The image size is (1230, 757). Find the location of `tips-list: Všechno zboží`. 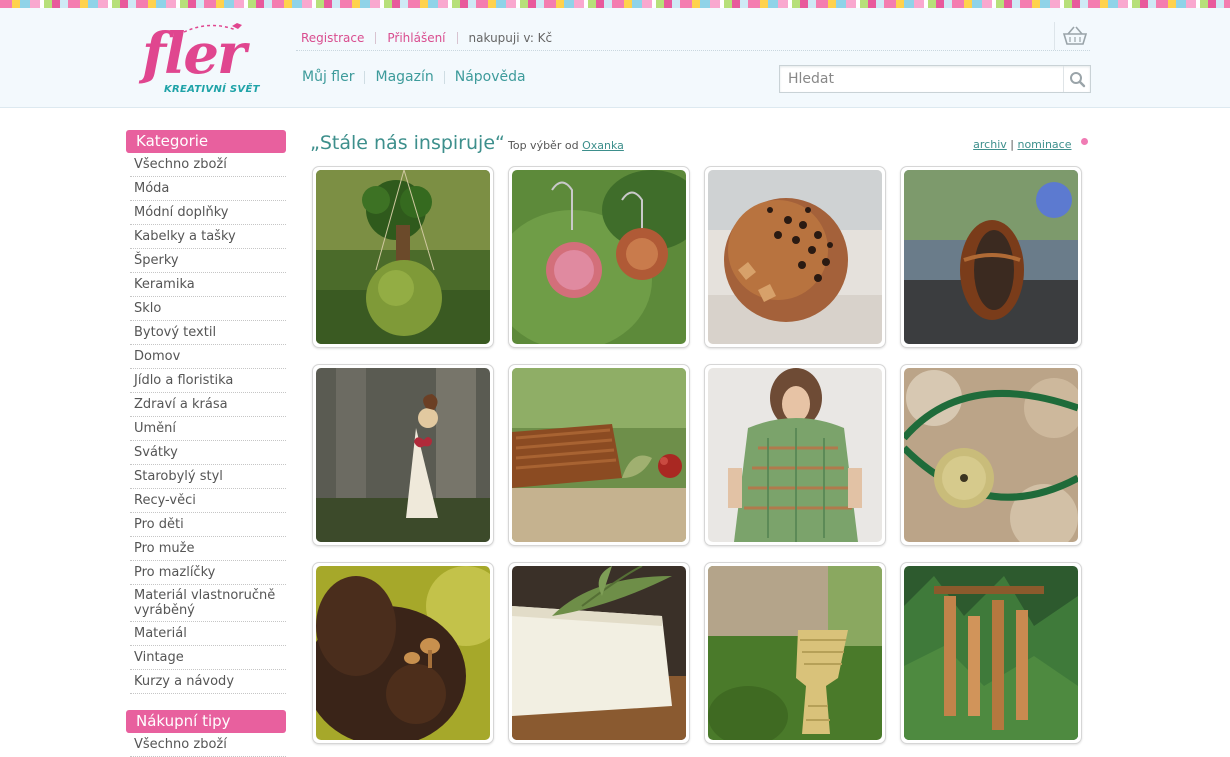

tips-list: Všechno zboží is located at coordinates (206, 745).